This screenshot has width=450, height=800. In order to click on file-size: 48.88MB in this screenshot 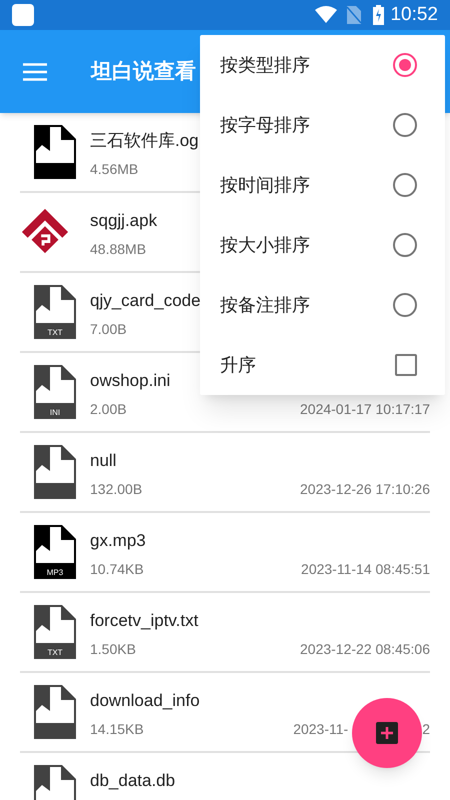, I will do `click(118, 250)`.